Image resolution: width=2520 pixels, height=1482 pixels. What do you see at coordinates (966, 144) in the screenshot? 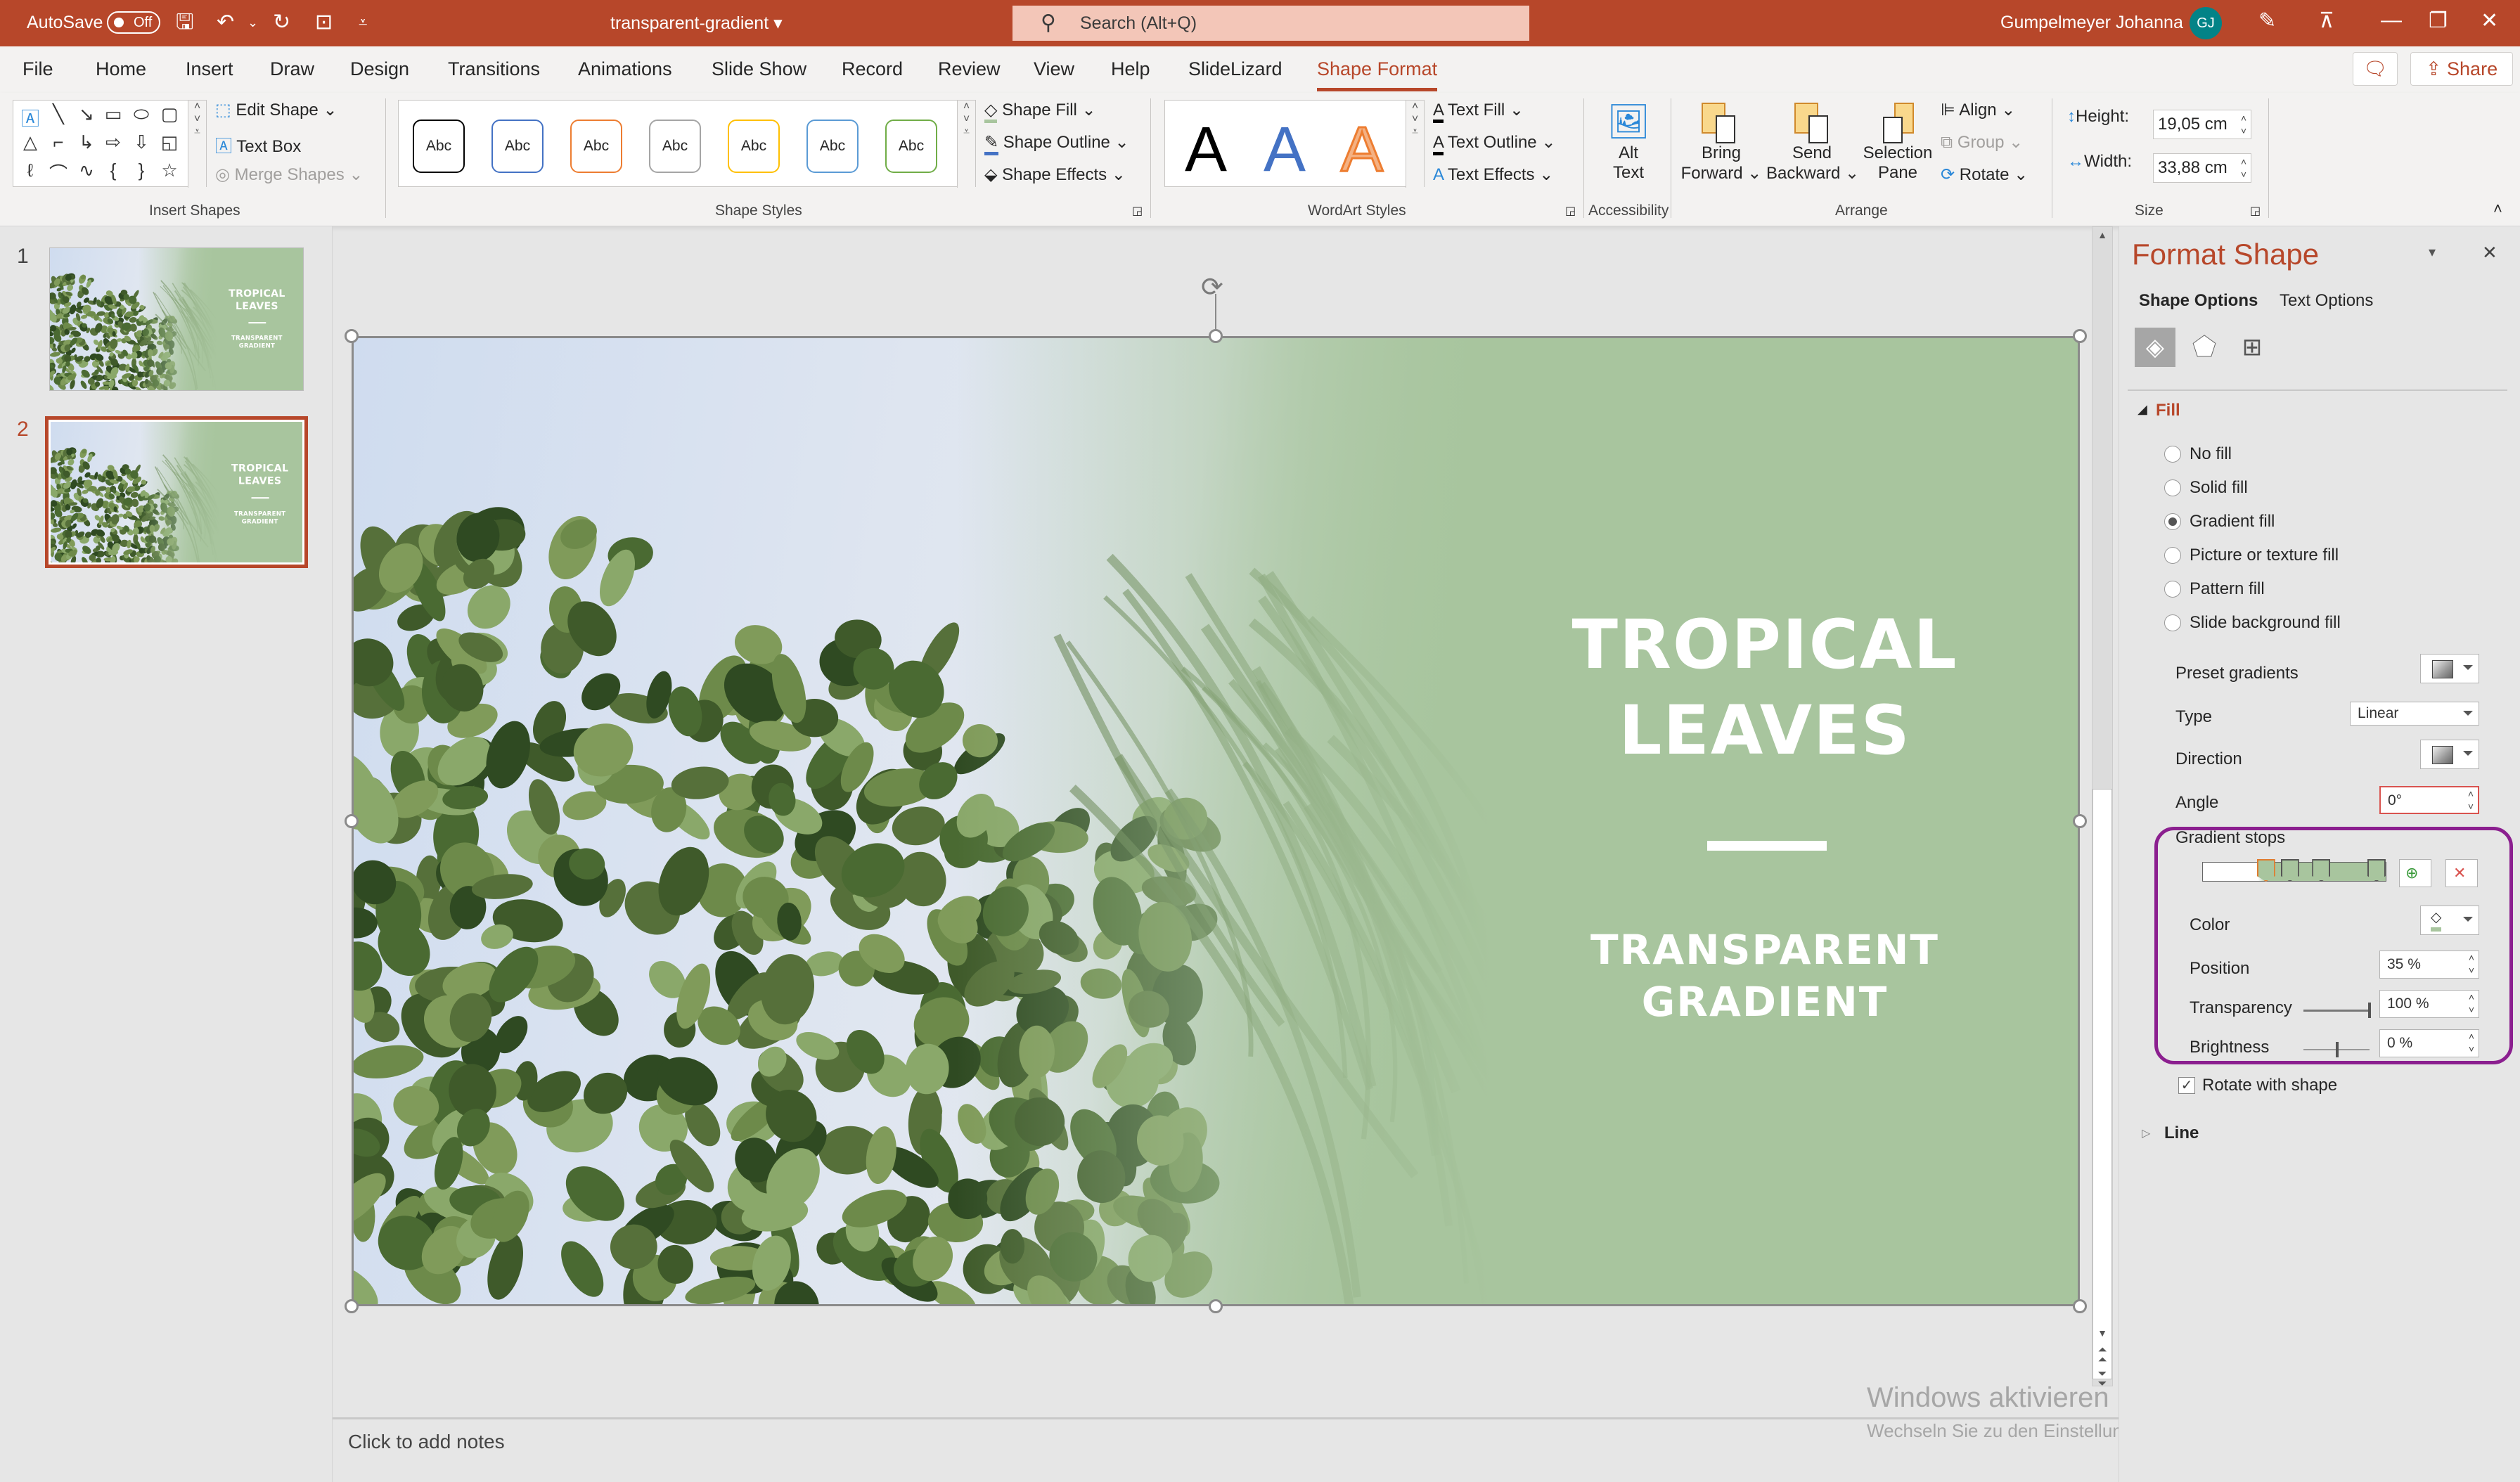
I see `shape-styles-scroll: ˄ ˅ ⩡` at bounding box center [966, 144].